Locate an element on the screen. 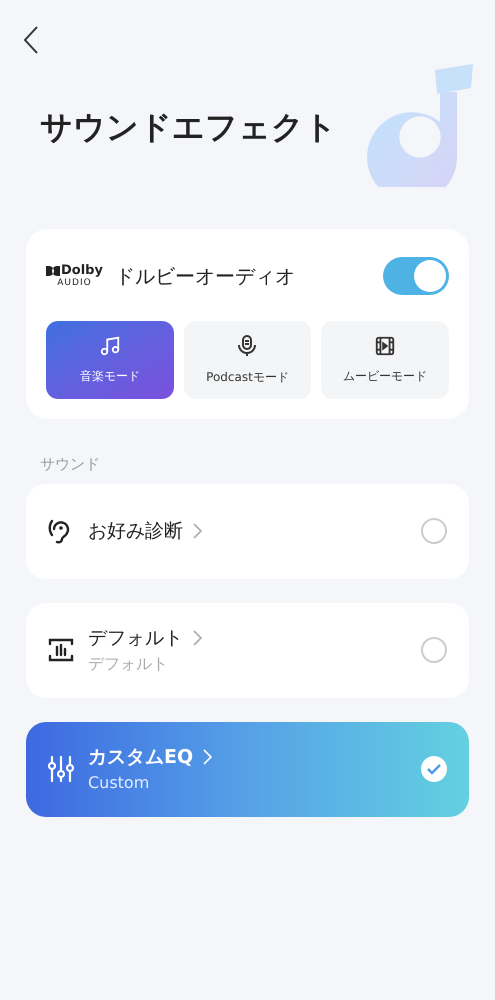 This screenshot has width=495, height=1000. dolby-icon is located at coordinates (53, 271).